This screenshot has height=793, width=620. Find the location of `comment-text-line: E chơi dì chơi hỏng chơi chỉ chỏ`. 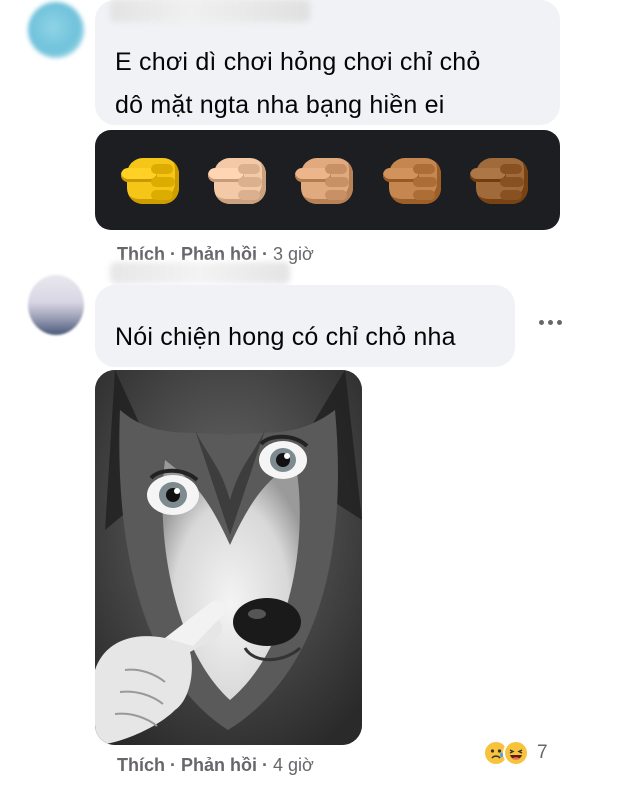

comment-text-line: E chơi dì chơi hỏng chơi chỉ chỏ is located at coordinates (298, 62).